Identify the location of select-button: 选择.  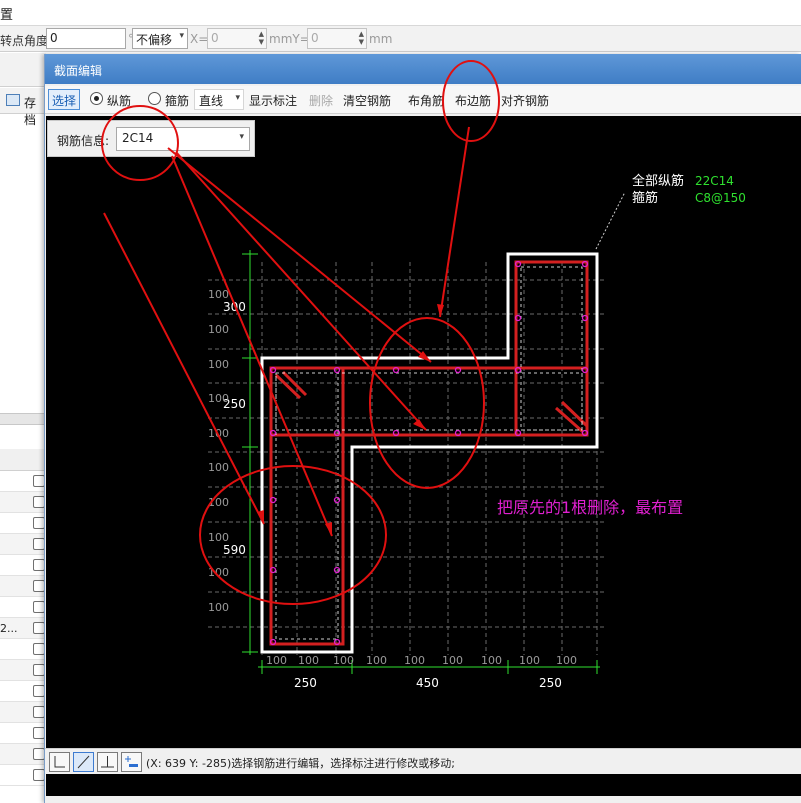
(64, 99).